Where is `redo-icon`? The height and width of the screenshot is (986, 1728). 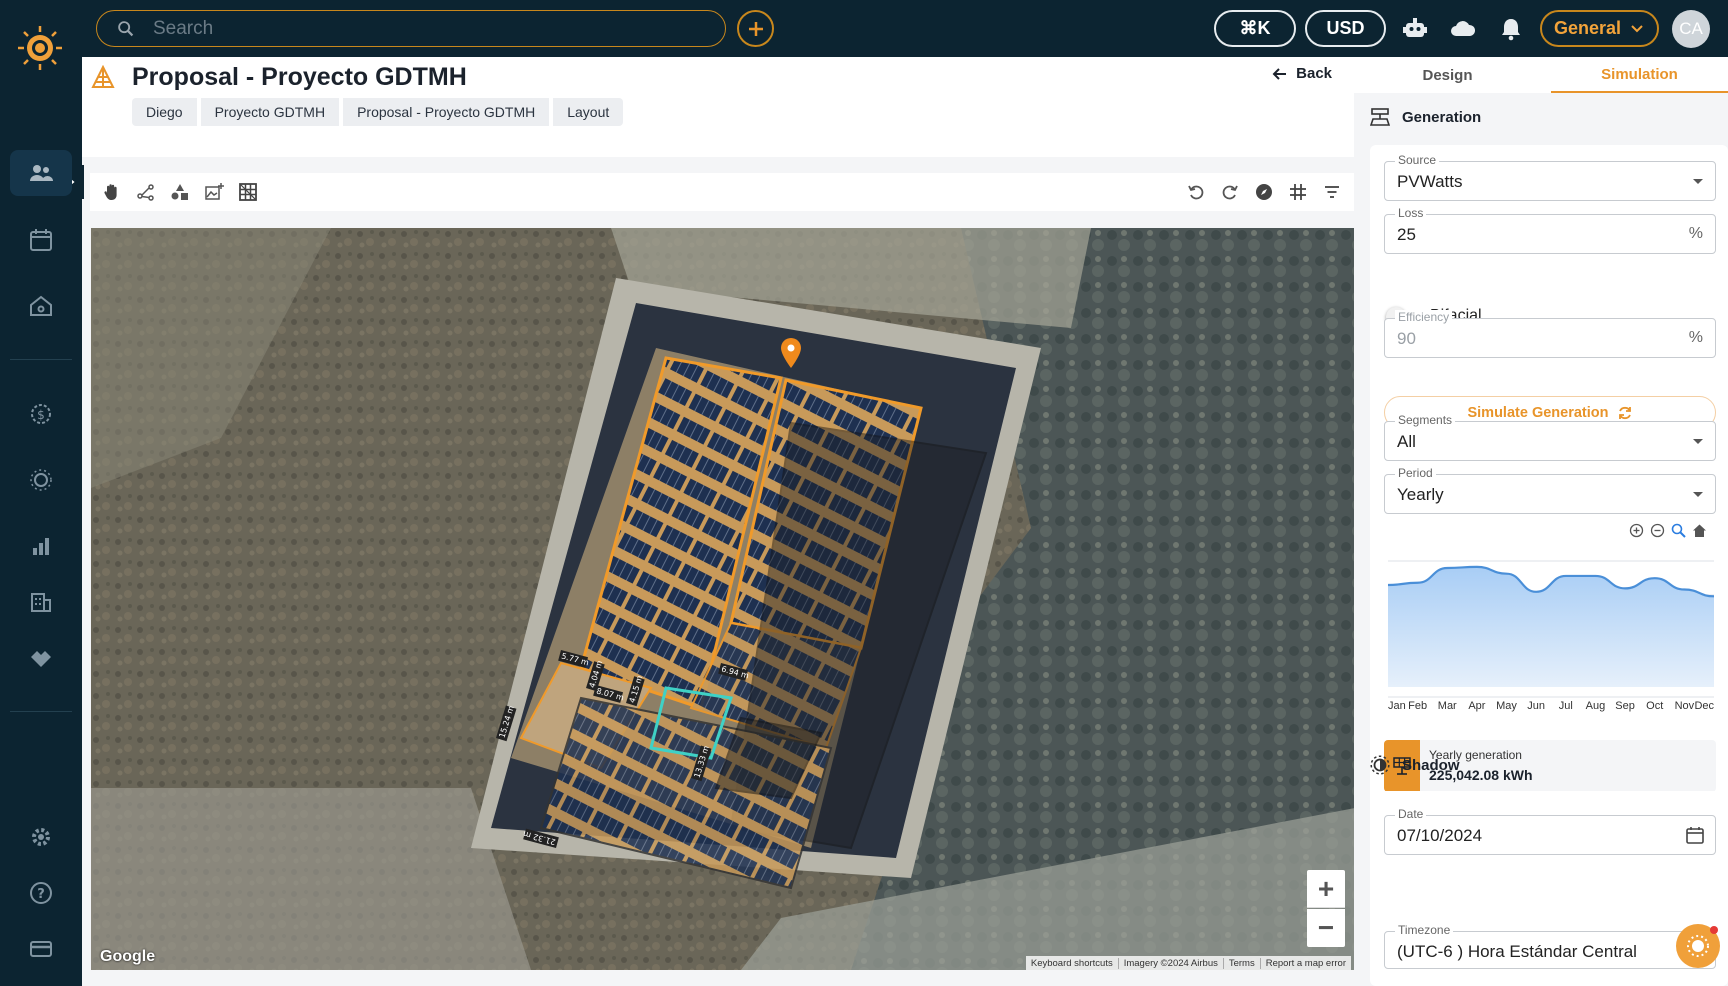 redo-icon is located at coordinates (1230, 192).